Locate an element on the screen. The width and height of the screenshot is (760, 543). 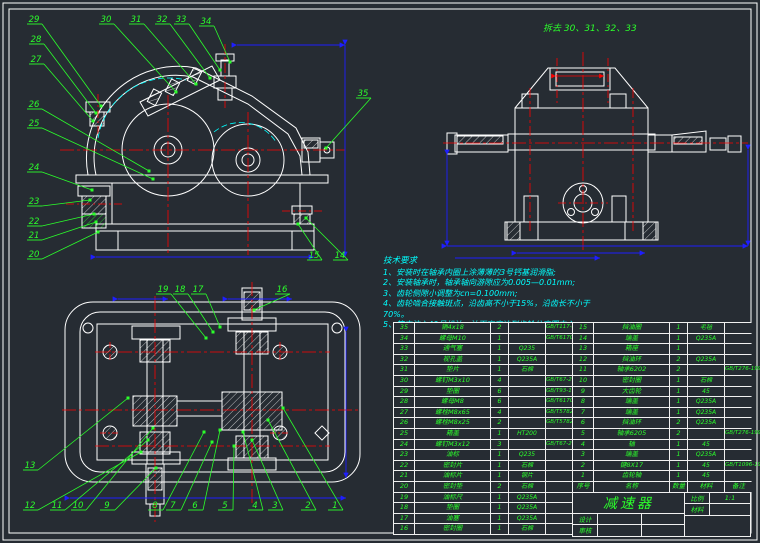
bom-cell: 通气塞 is located at coordinates (452, 349).